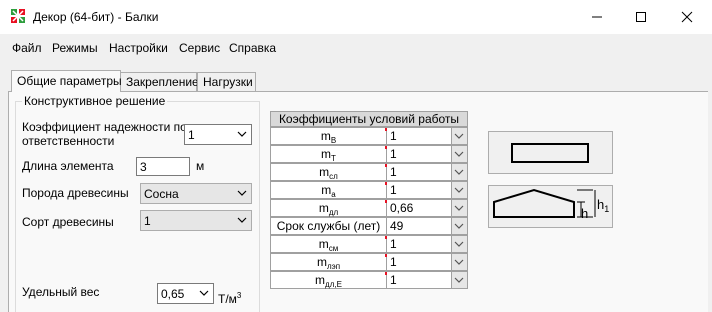  What do you see at coordinates (239, 295) in the screenshot?
I see `weight-unit-sup: 3` at bounding box center [239, 295].